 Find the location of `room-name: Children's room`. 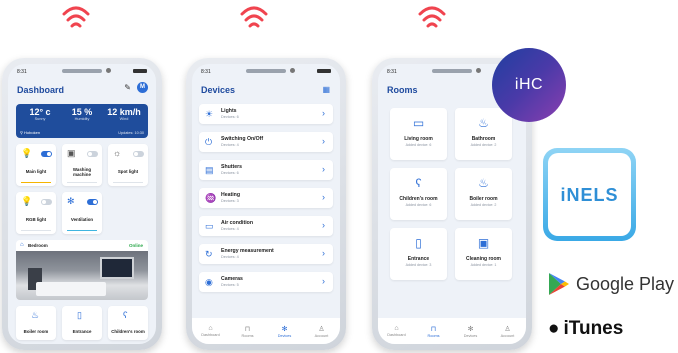

room-name: Children's room is located at coordinates (418, 199).